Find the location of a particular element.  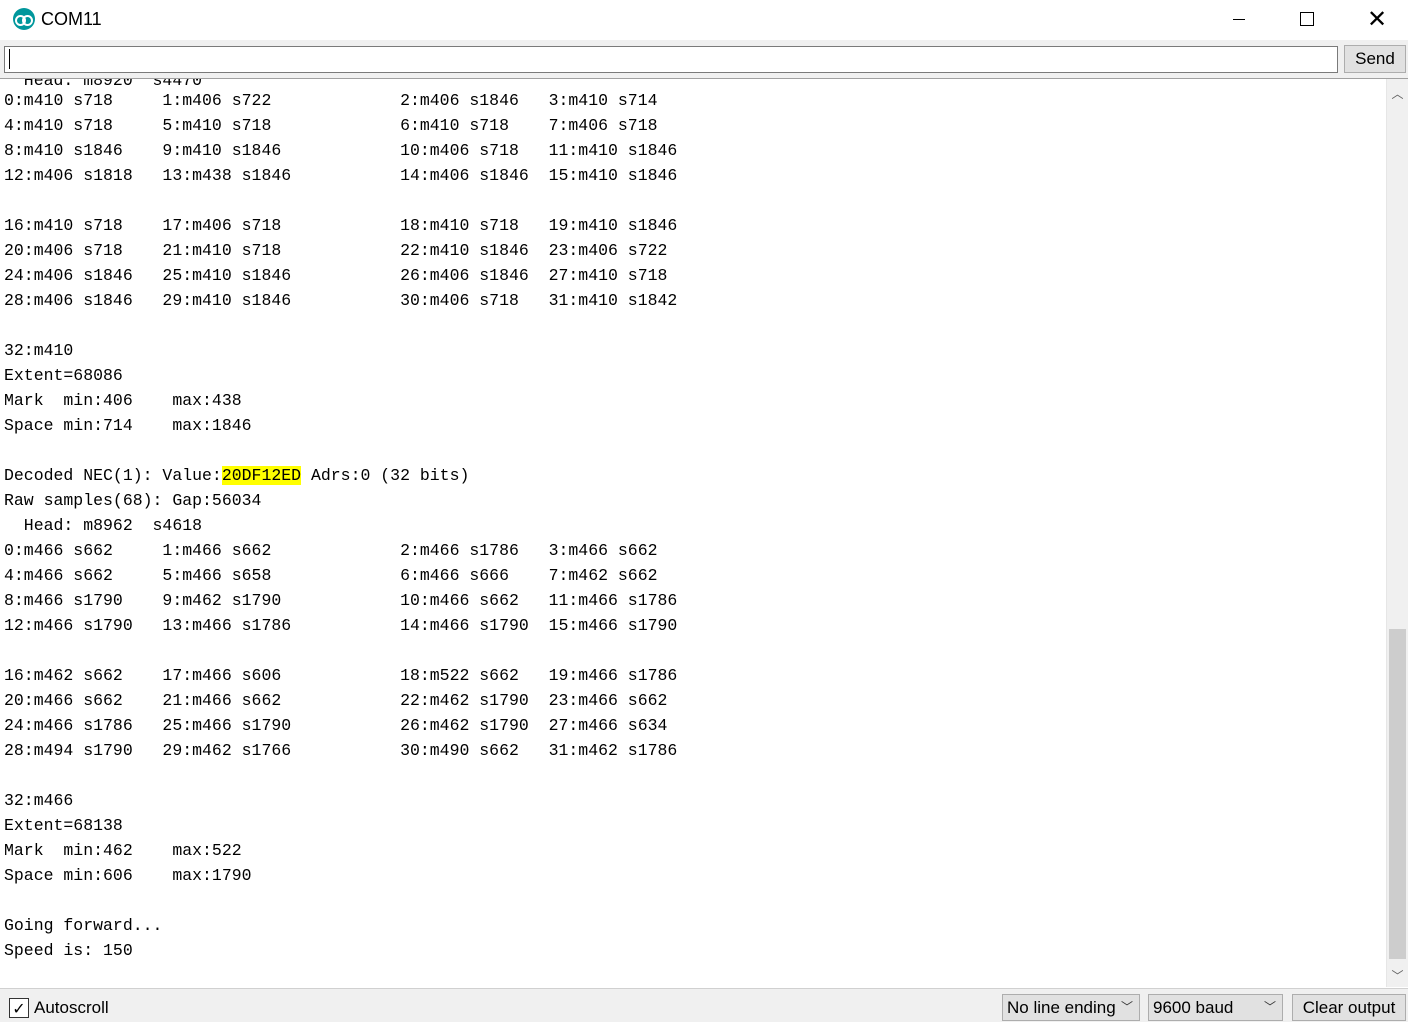

minimize-icon is located at coordinates (1239, 19).